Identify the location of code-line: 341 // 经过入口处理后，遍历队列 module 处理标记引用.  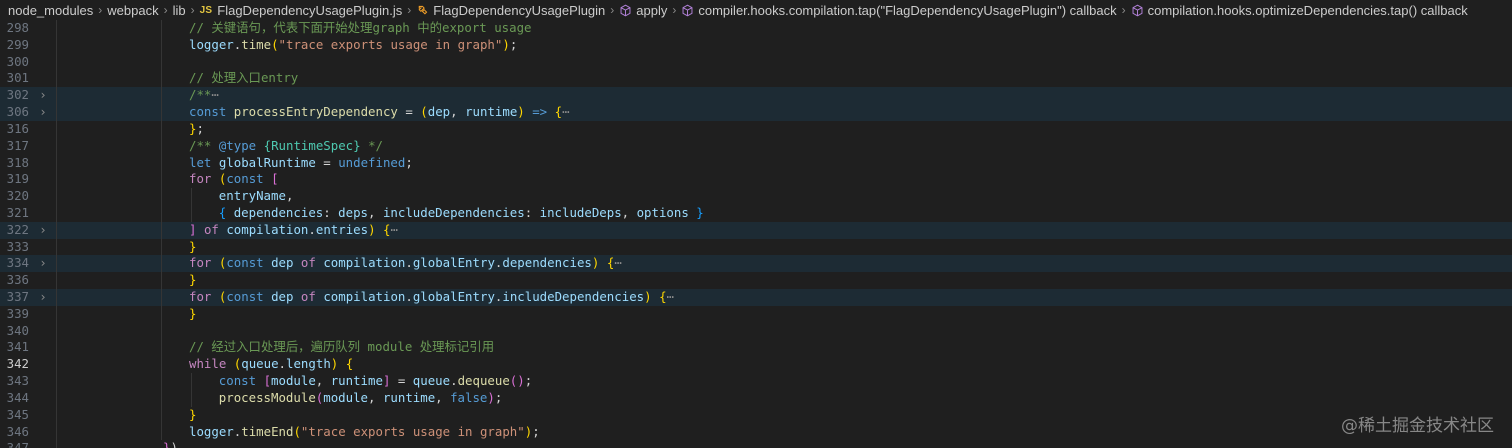
(756, 348).